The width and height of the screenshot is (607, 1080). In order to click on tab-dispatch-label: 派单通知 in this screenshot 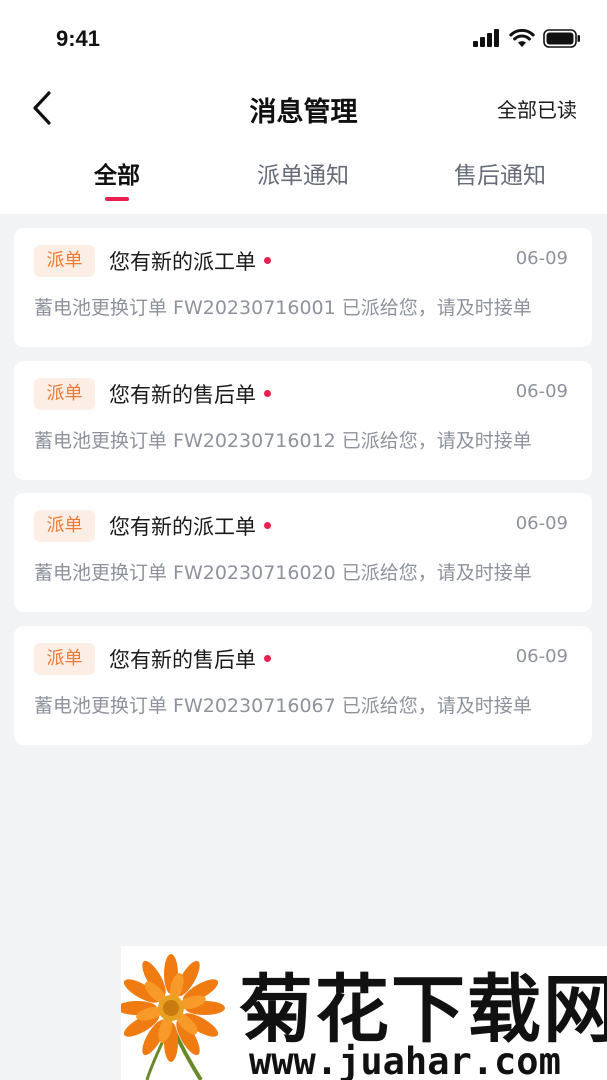, I will do `click(303, 176)`.